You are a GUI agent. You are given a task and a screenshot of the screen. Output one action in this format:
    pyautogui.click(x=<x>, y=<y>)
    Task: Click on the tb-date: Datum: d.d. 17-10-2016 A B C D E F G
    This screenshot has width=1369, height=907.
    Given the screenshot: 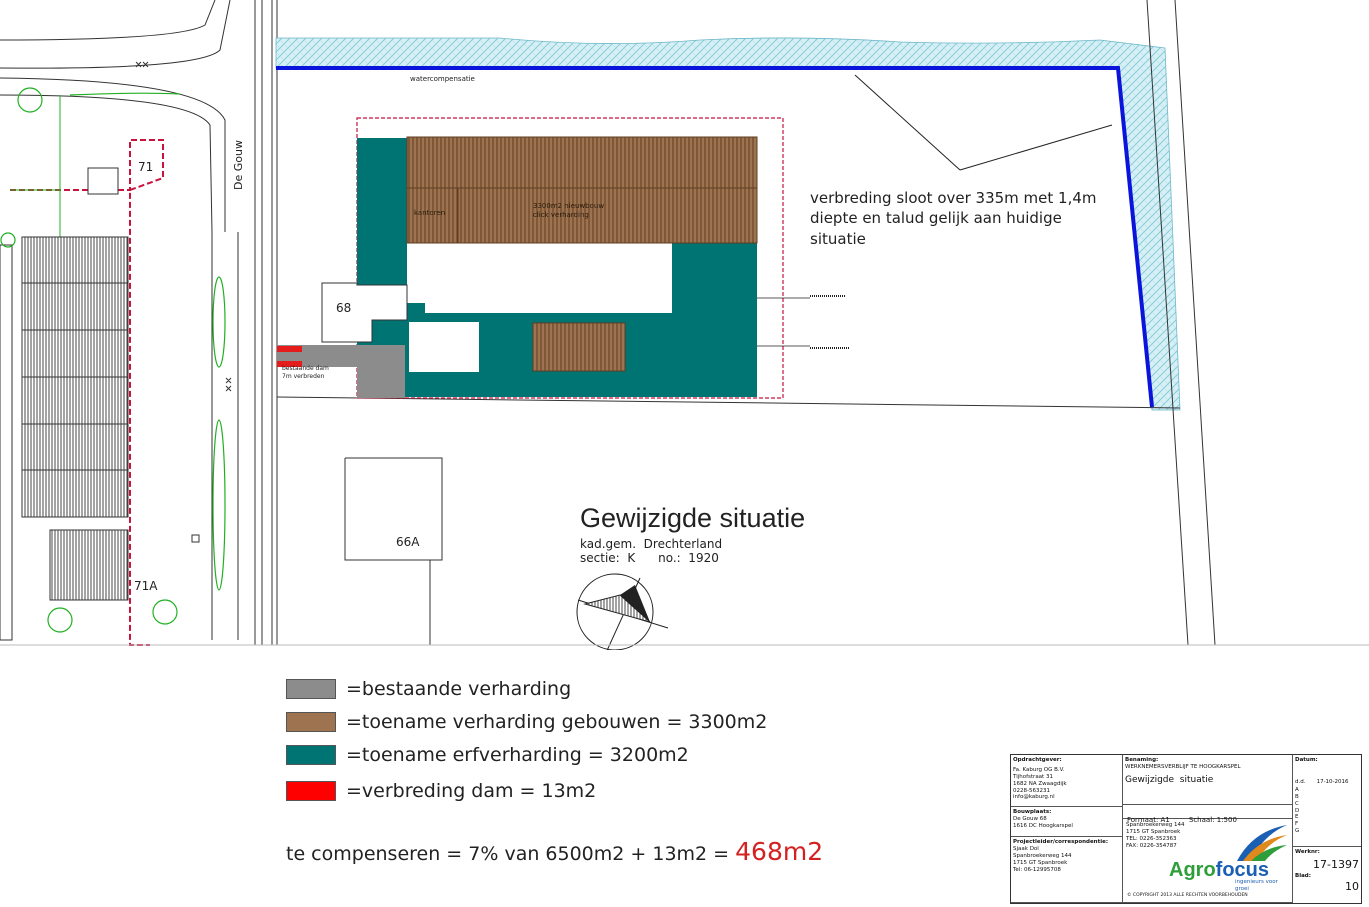 What is the action you would take?
    pyautogui.click(x=1327, y=801)
    